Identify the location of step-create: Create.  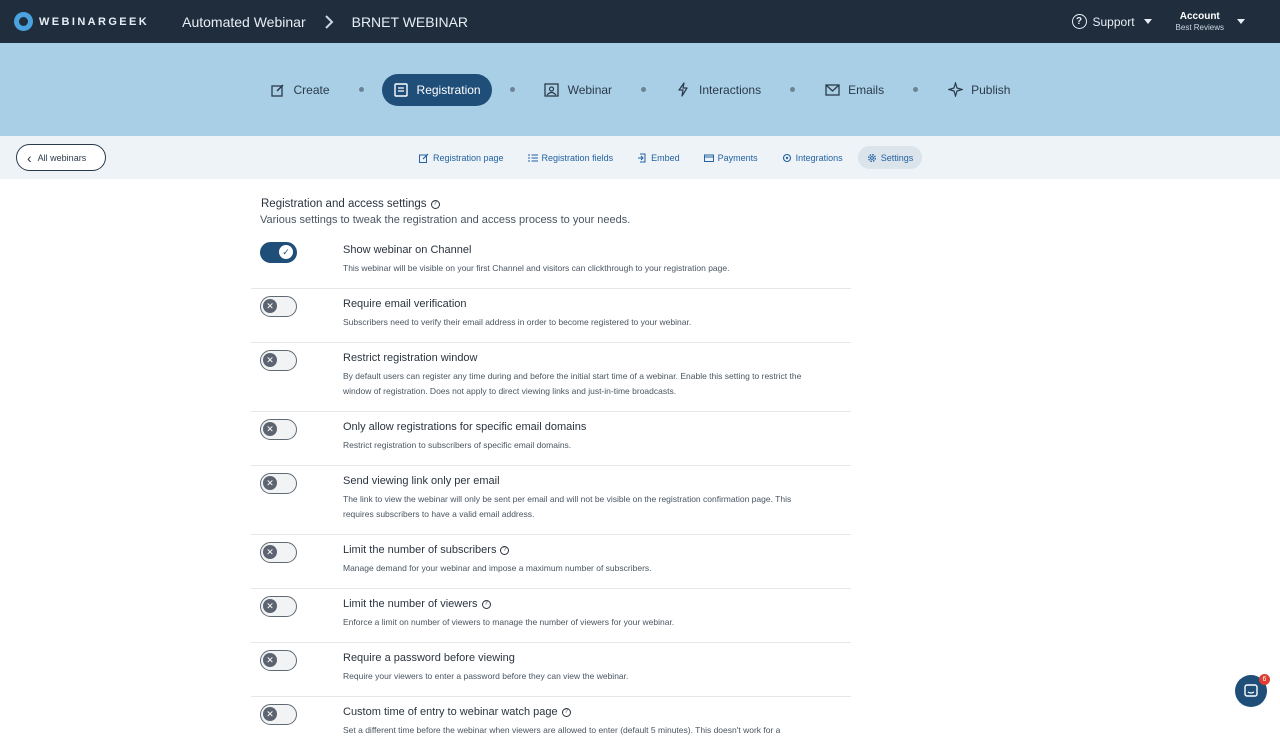
(300, 90).